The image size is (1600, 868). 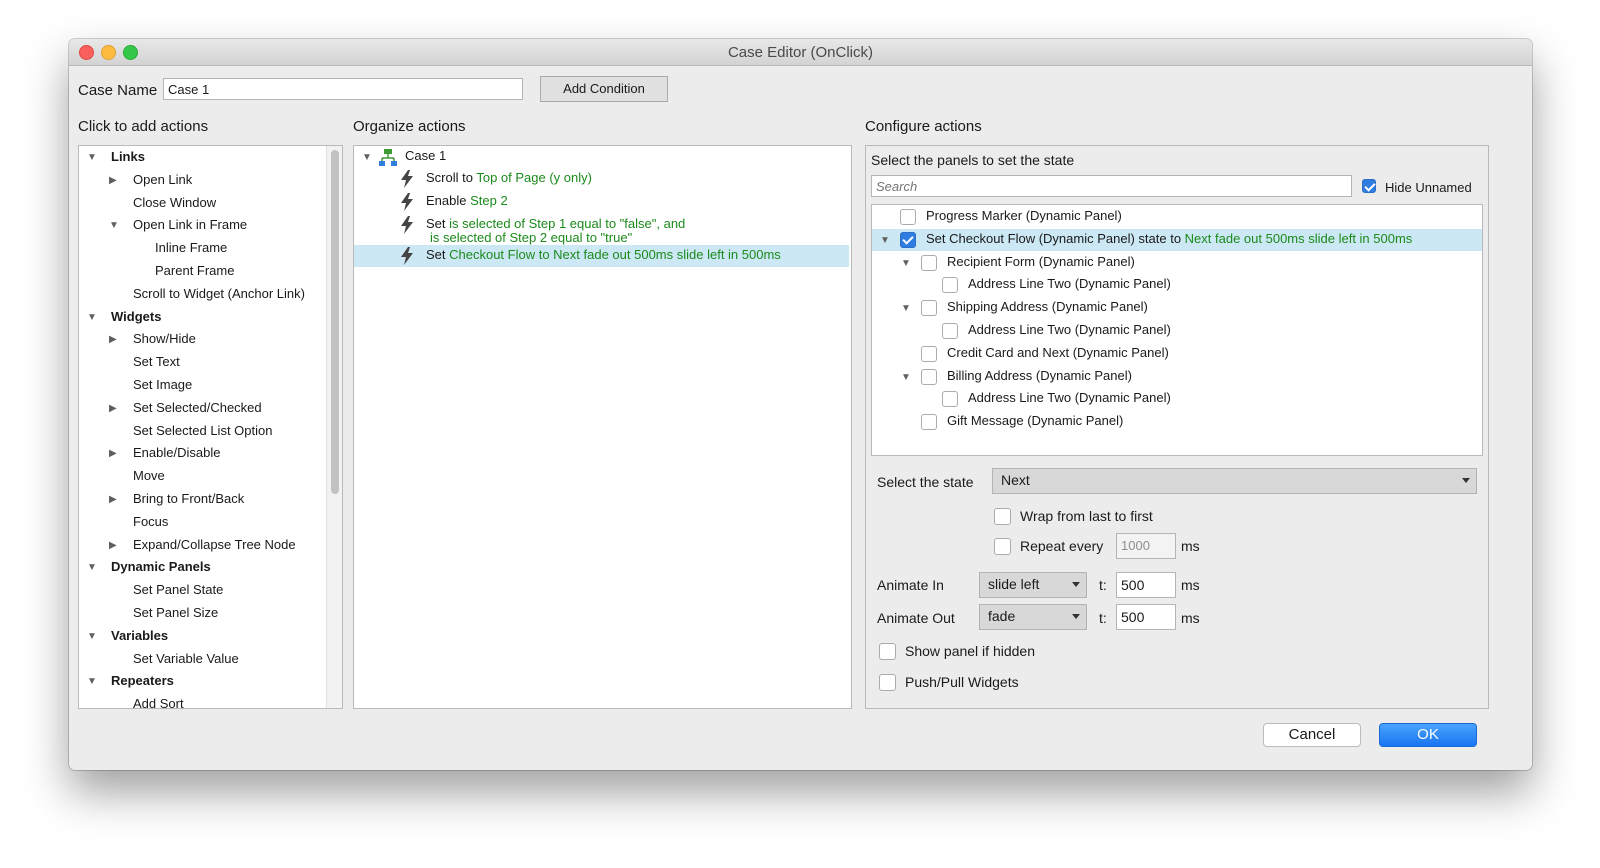 I want to click on case-expand-toggle: ▼, so click(x=367, y=157).